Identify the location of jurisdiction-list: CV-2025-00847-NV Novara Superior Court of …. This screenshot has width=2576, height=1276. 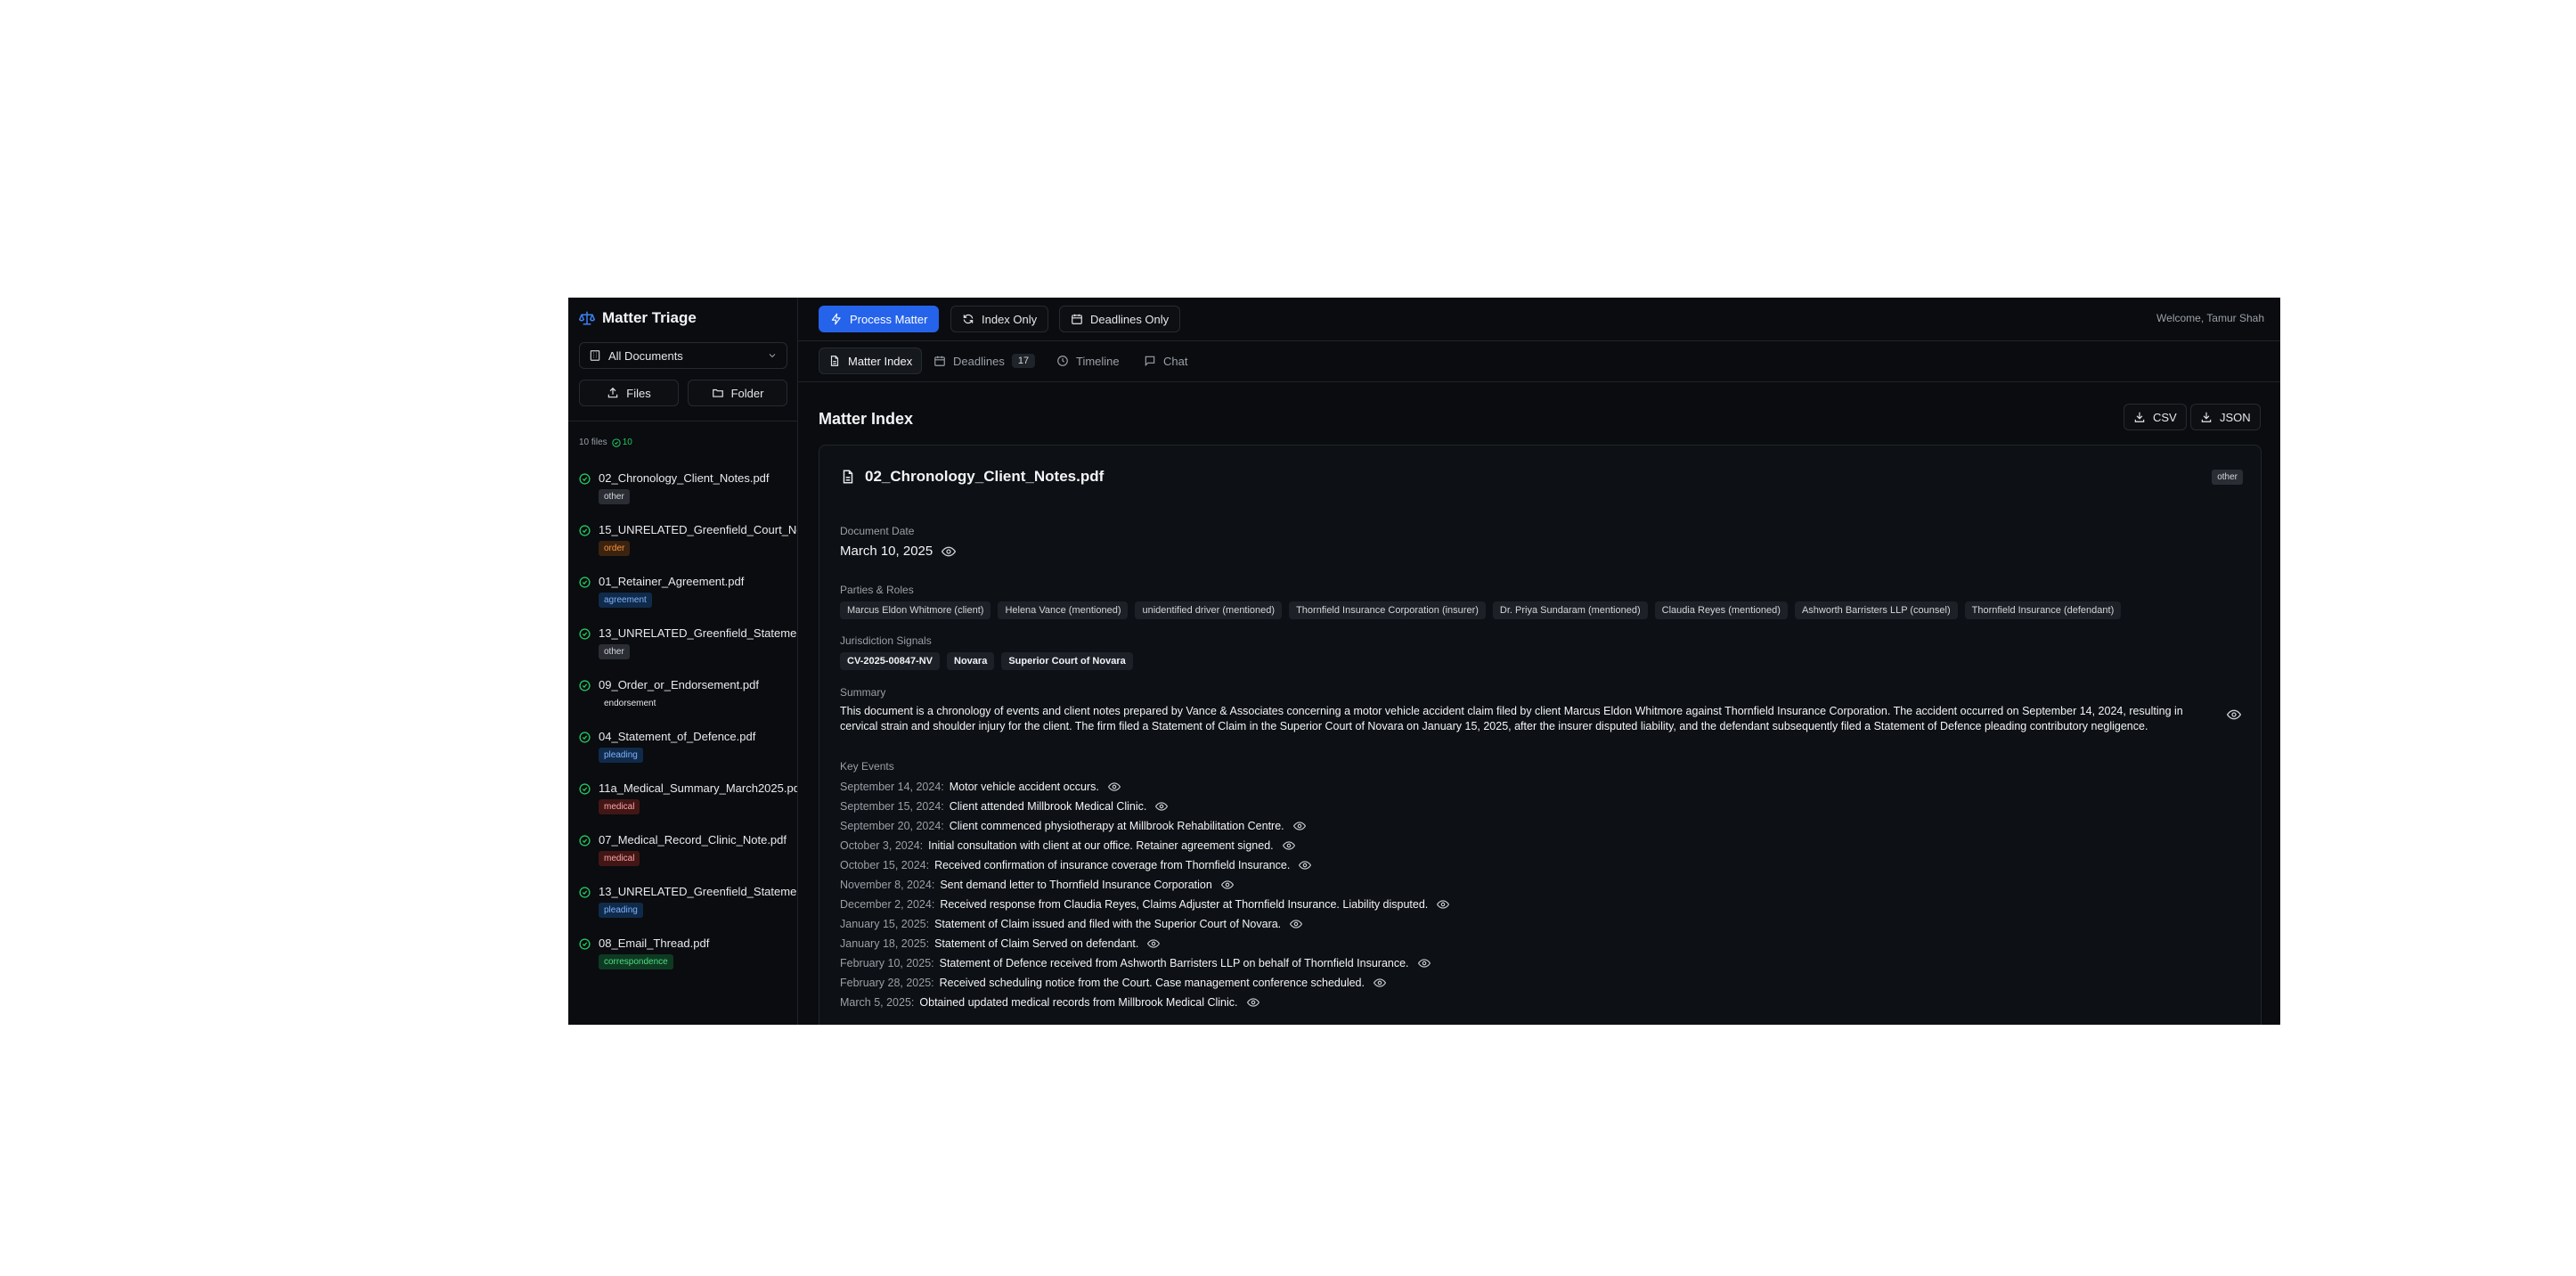
(987, 661).